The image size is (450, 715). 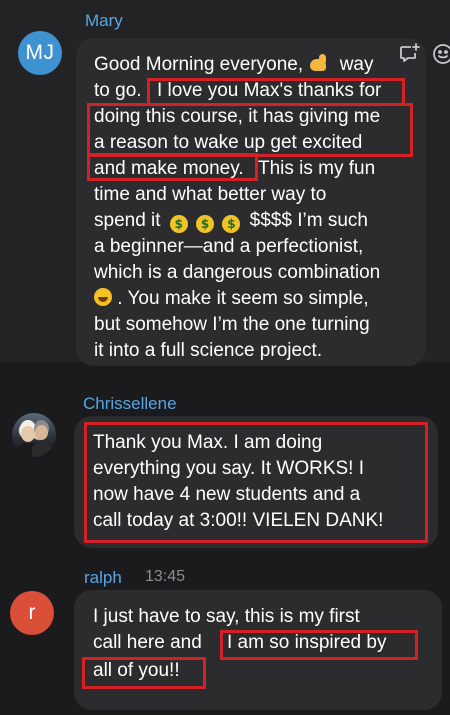 I want to click on text-span: a beginner—and a perfectionist,, so click(x=229, y=246).